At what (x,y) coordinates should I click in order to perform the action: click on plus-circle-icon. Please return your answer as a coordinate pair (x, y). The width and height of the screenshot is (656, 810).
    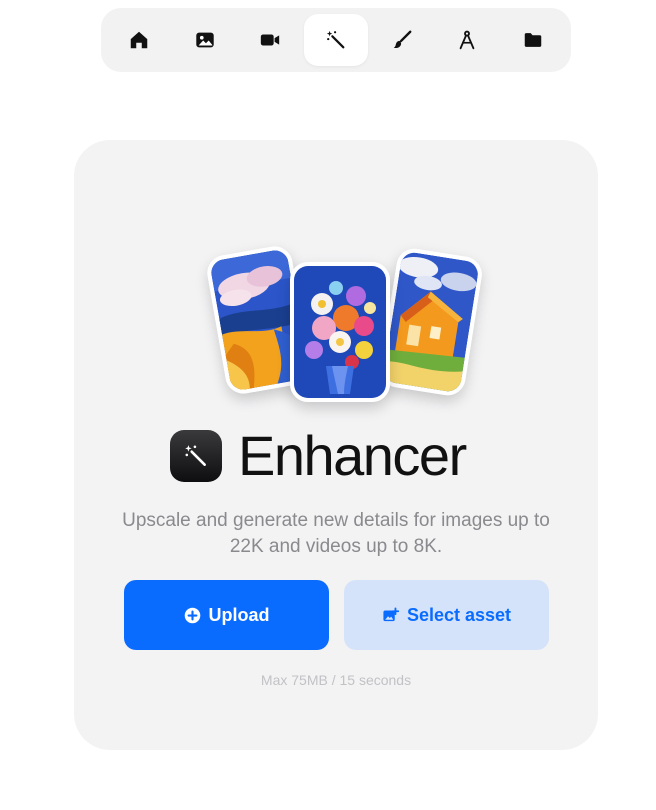
    Looking at the image, I should click on (192, 615).